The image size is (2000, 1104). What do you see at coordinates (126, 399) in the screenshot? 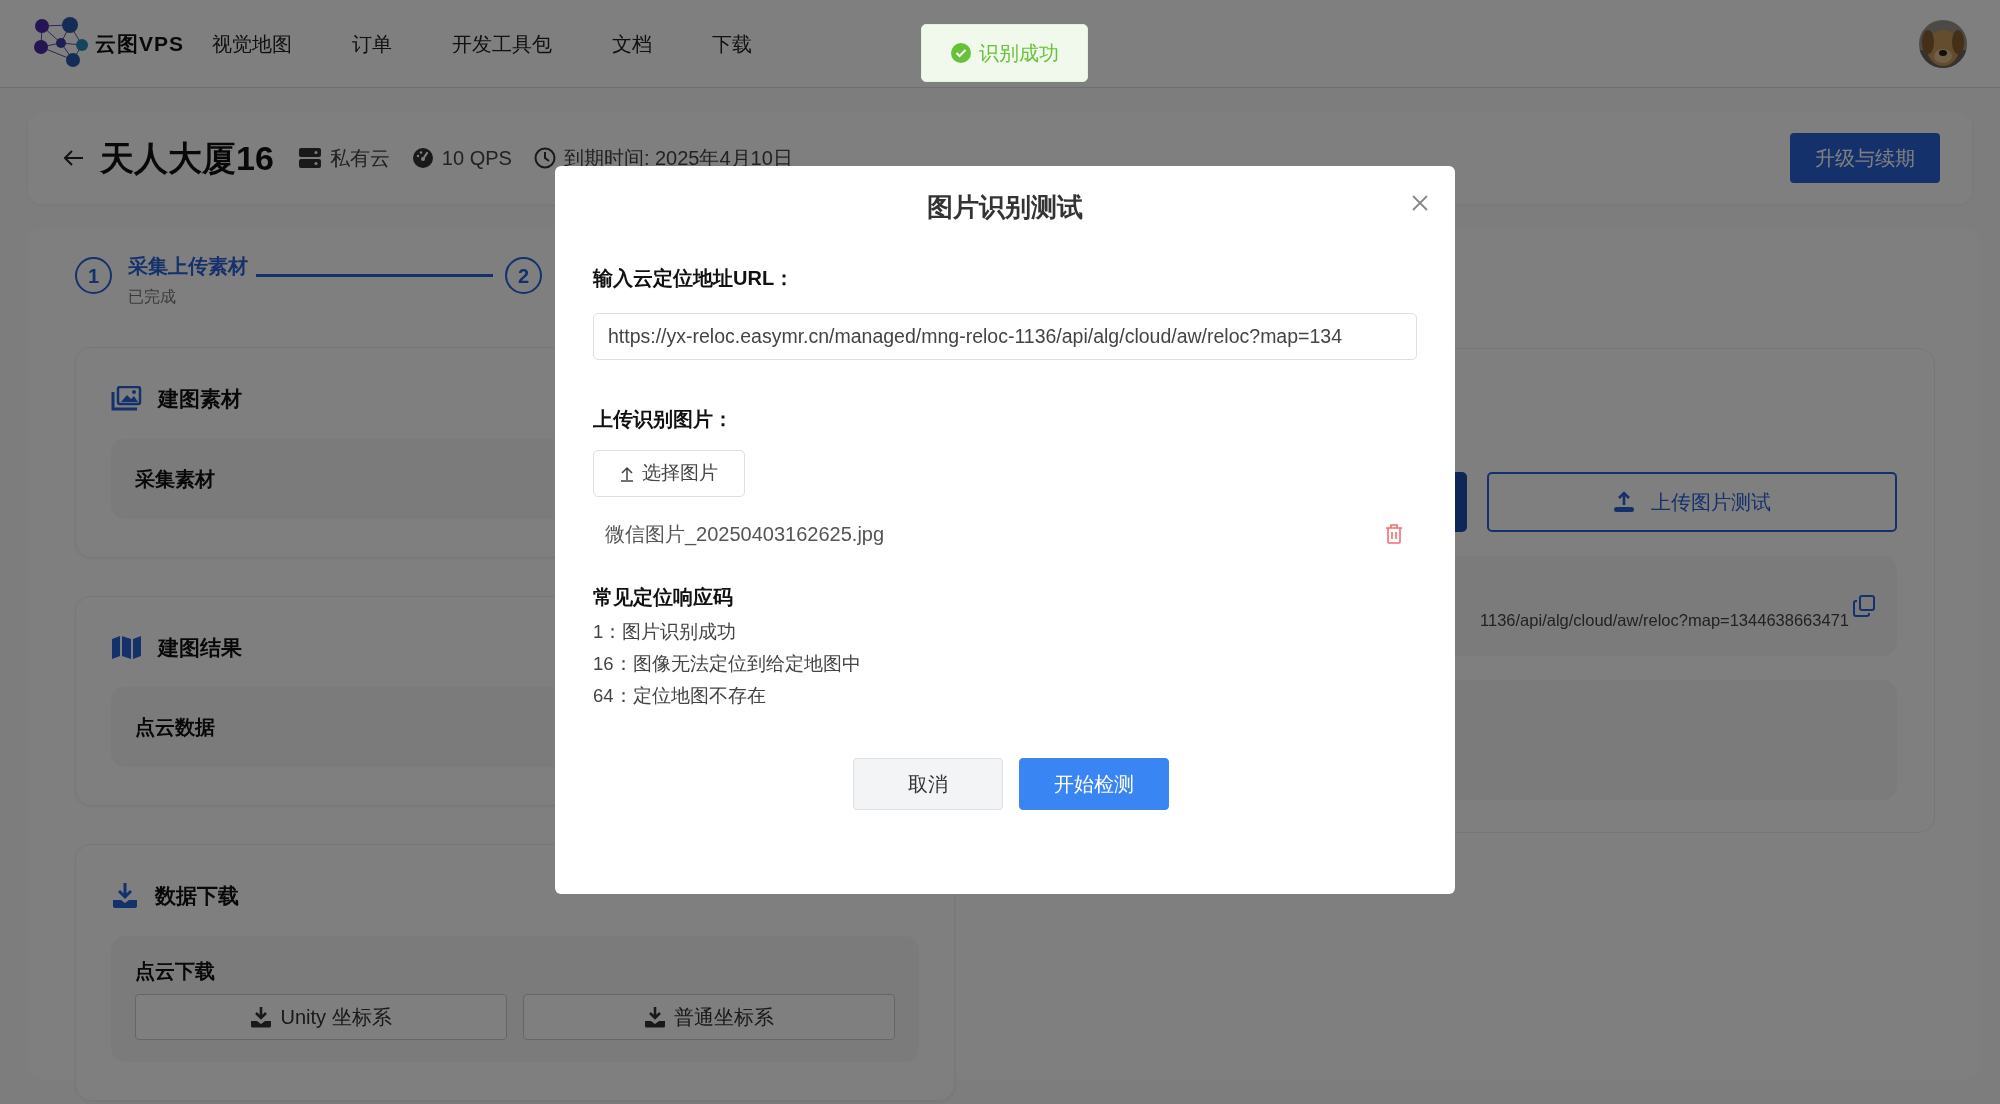
I see `images-icon` at bounding box center [126, 399].